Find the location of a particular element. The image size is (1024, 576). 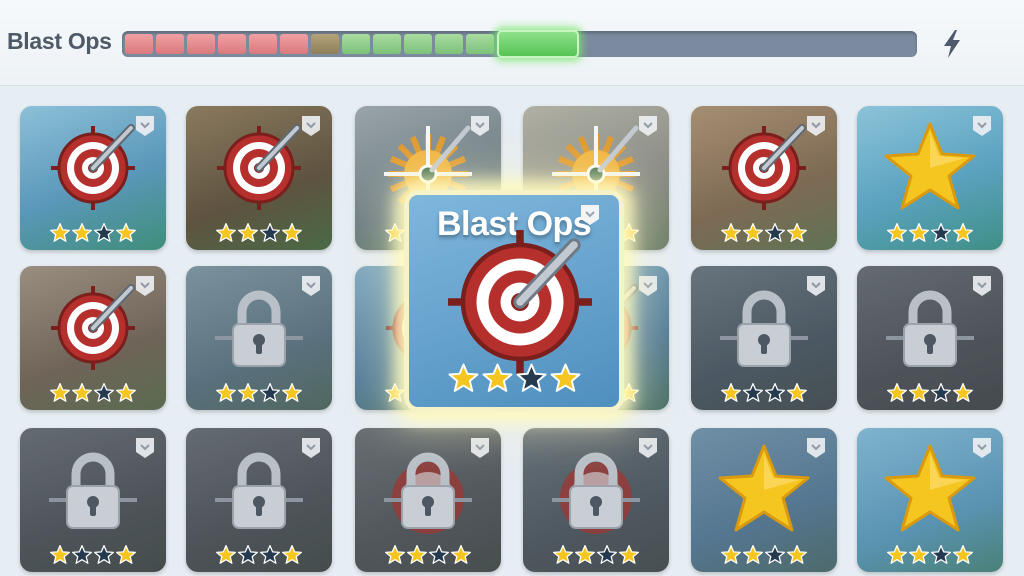

progress-segments is located at coordinates (309, 44).